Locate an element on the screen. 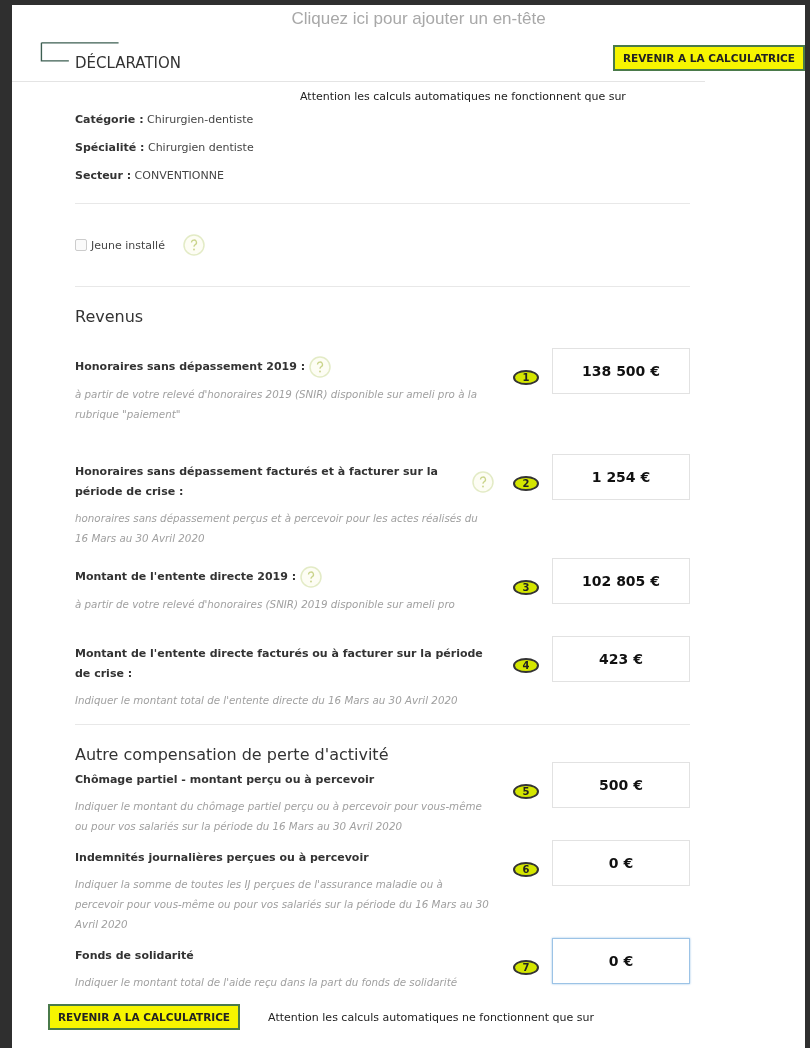  checkbox-label: Jeune installé is located at coordinates (128, 245).